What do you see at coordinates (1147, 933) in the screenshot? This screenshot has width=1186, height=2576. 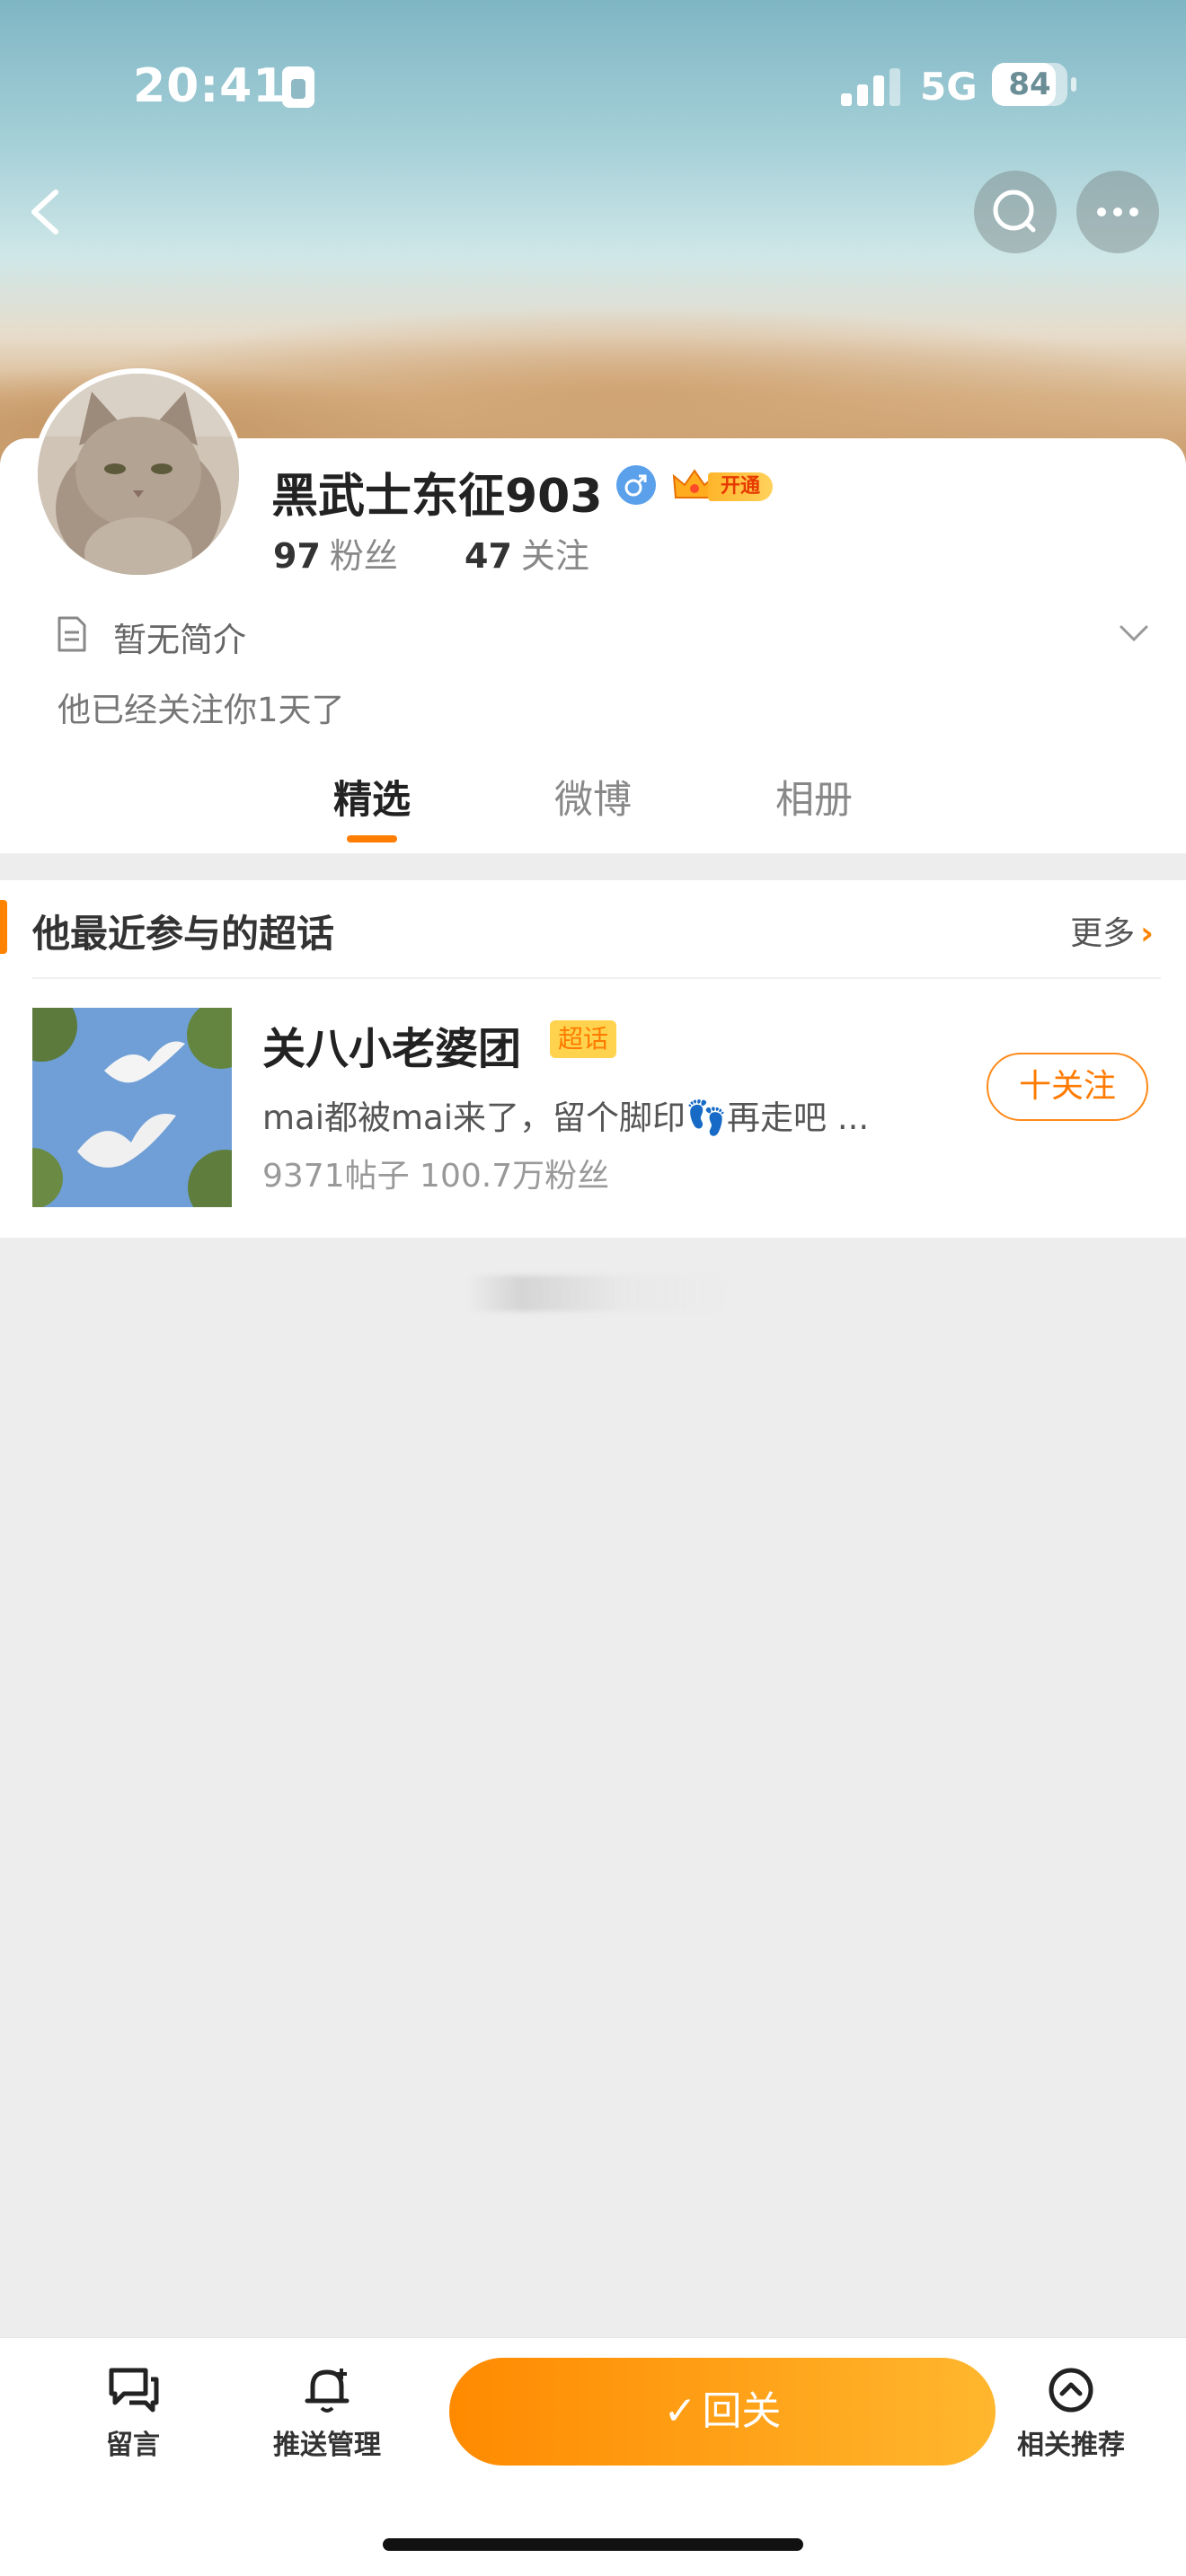 I see `chevron-right-icon: ›` at bounding box center [1147, 933].